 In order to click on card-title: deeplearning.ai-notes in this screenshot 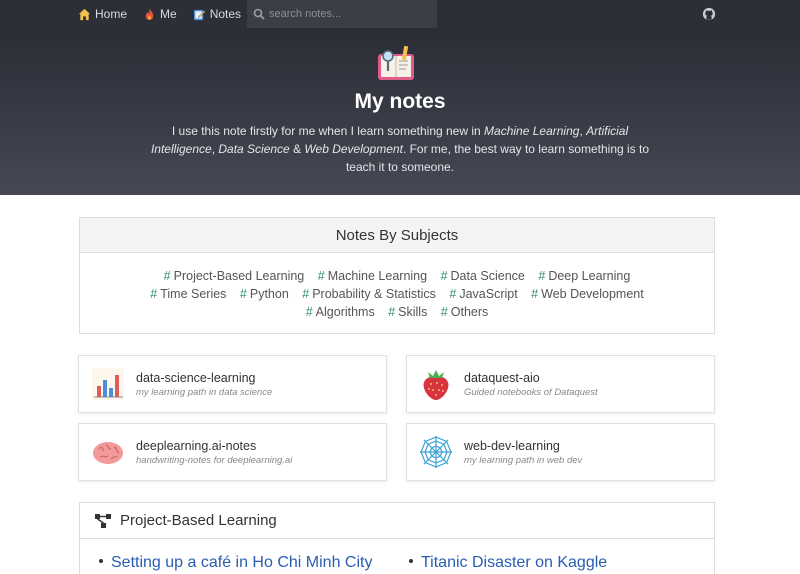, I will do `click(196, 445)`.